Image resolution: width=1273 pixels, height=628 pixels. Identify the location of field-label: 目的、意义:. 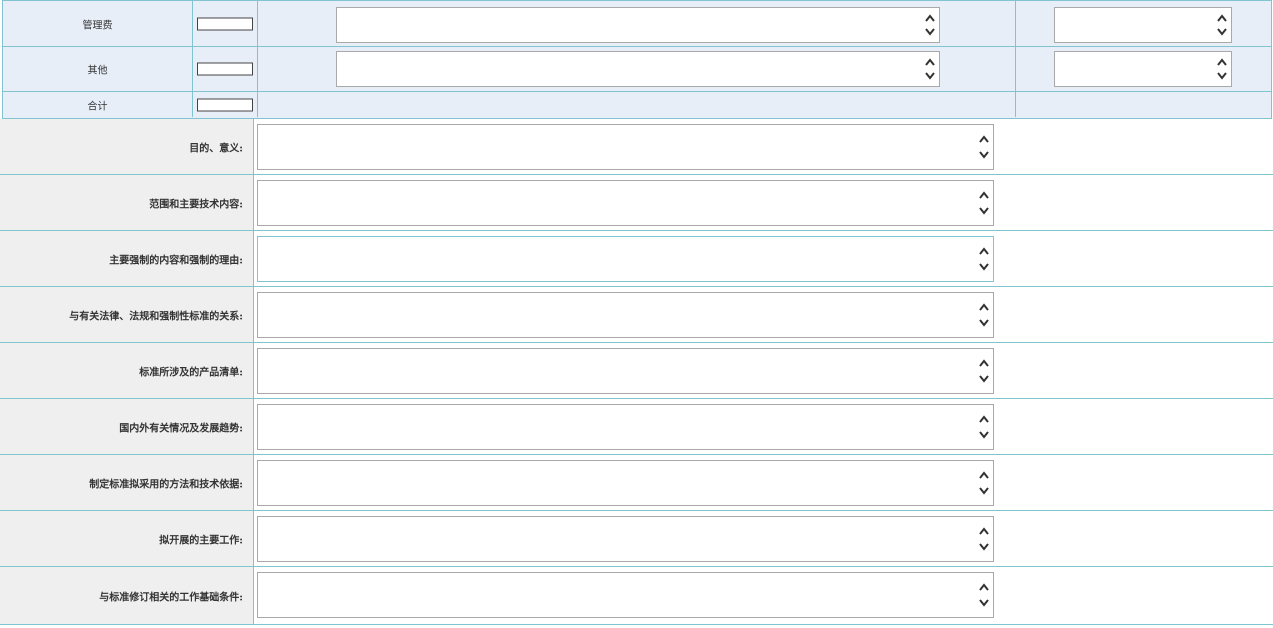
(216, 148).